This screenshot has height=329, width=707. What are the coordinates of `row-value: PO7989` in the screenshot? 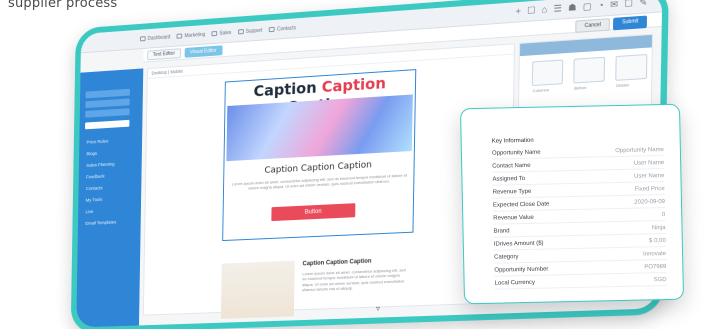 It's located at (655, 267).